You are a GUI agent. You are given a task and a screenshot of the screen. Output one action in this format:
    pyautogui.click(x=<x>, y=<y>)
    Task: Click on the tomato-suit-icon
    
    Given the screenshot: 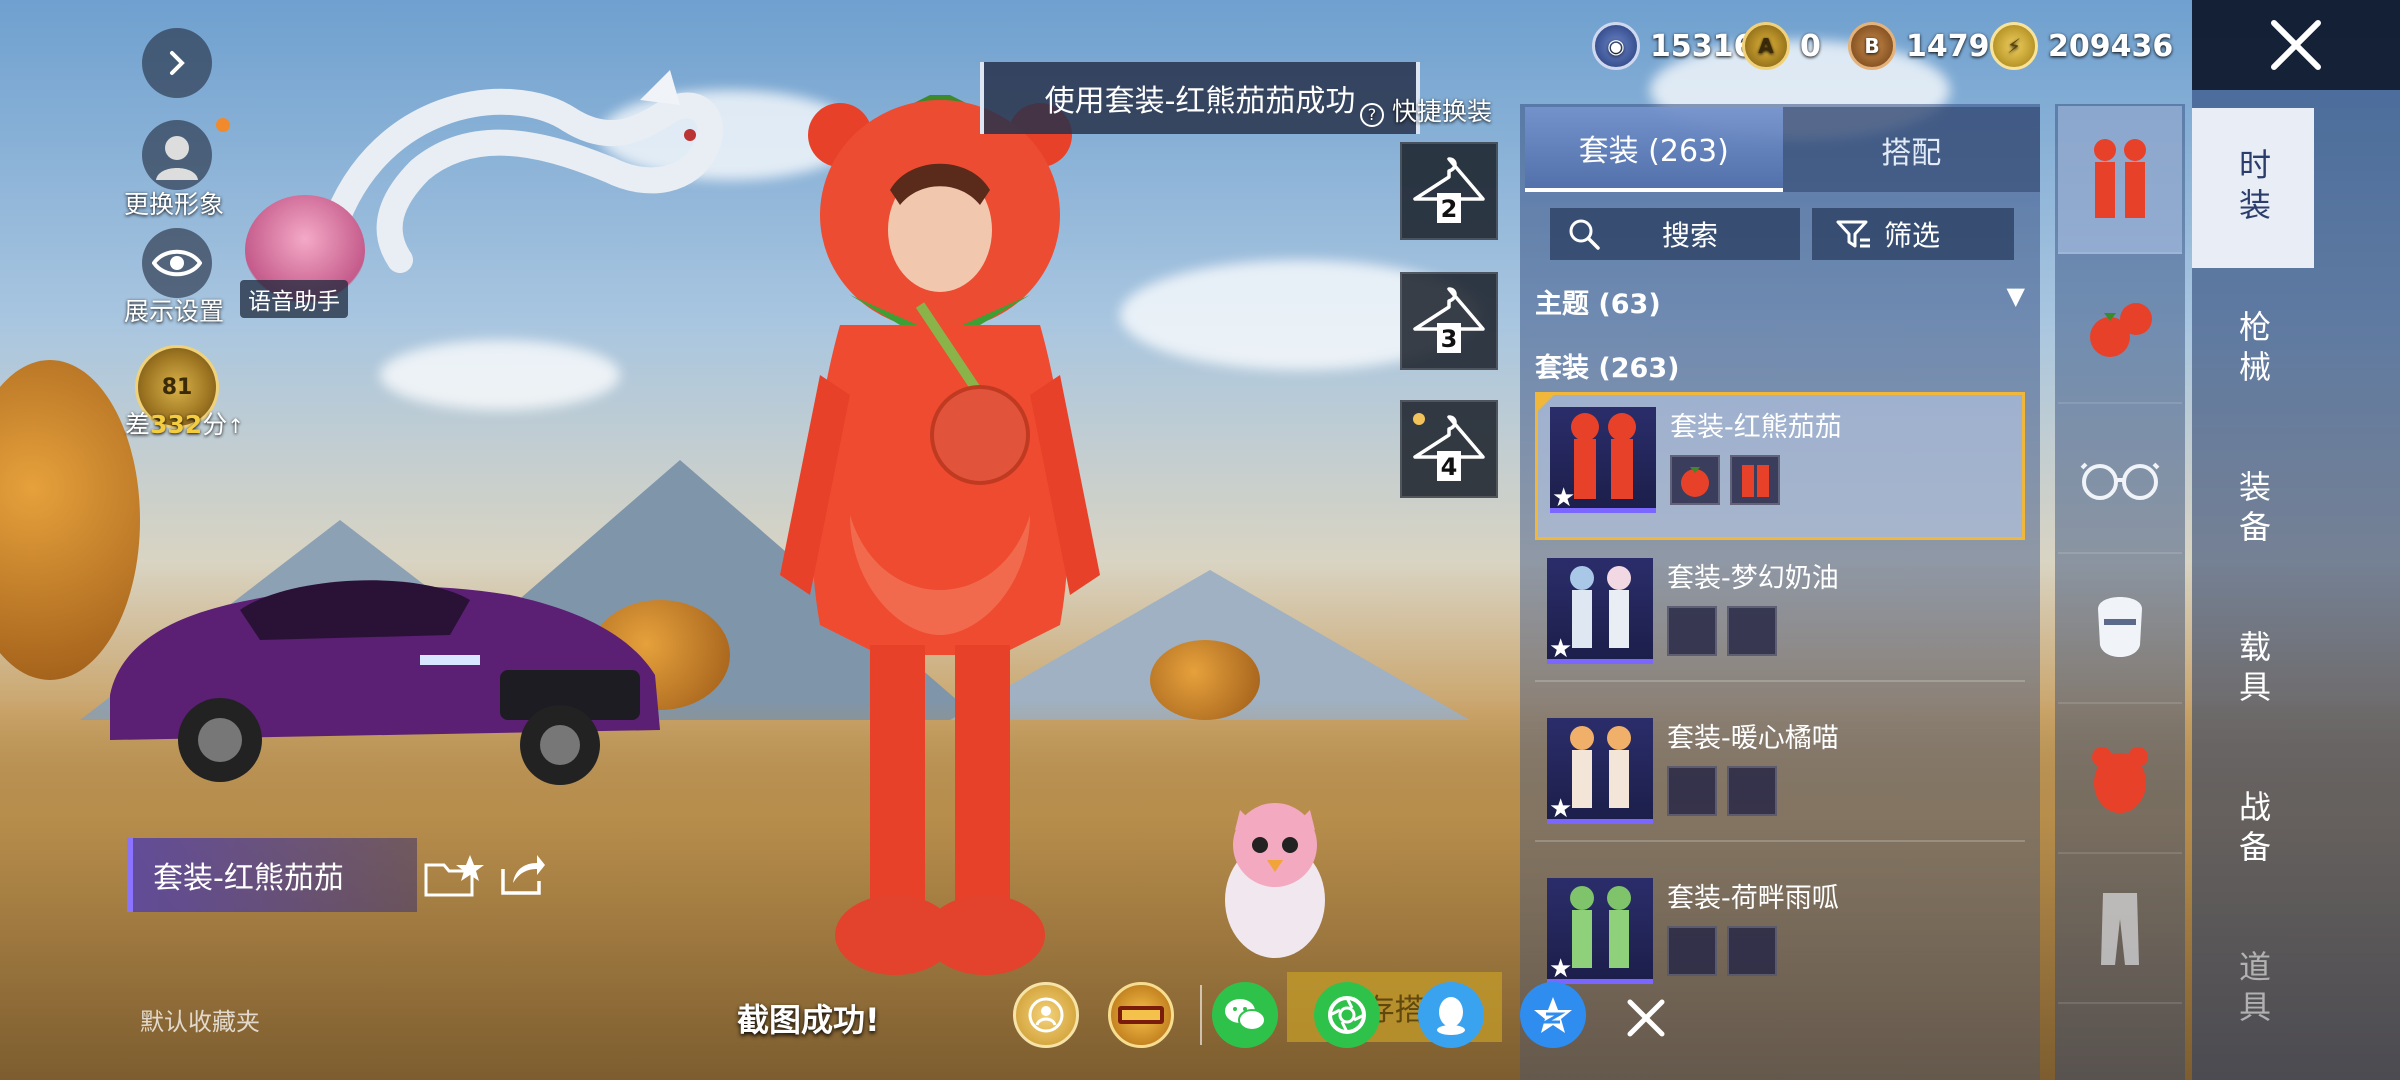 What is the action you would take?
    pyautogui.click(x=1755, y=481)
    